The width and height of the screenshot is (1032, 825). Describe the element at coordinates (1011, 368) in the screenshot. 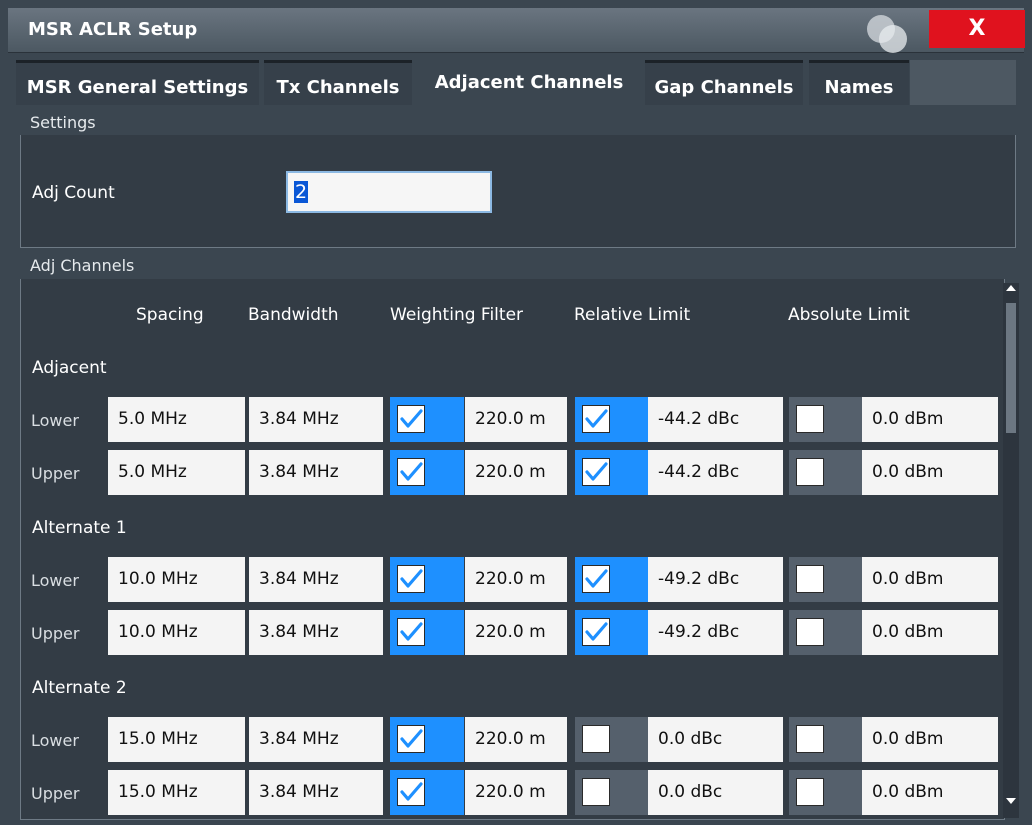

I see `scroll-thumb` at that location.